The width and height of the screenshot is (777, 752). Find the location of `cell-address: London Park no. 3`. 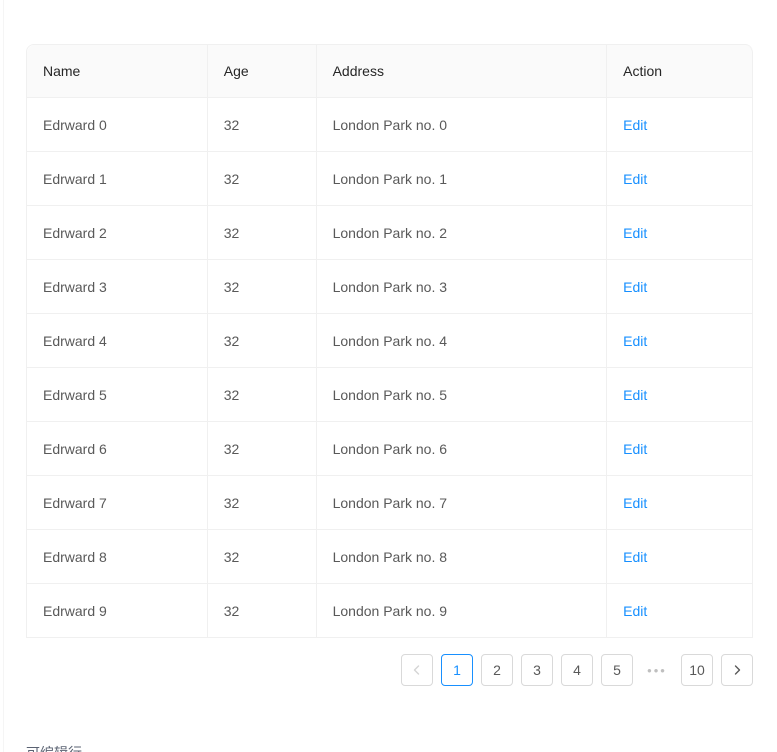

cell-address: London Park no. 3 is located at coordinates (462, 287).